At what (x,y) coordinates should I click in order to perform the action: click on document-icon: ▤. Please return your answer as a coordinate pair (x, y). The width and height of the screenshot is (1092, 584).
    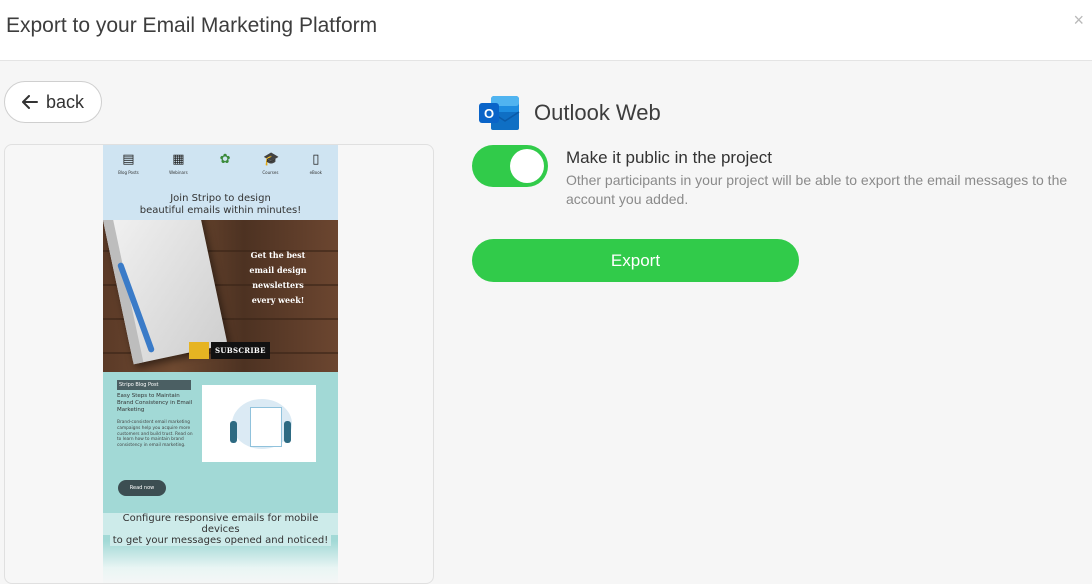
    Looking at the image, I should click on (128, 159).